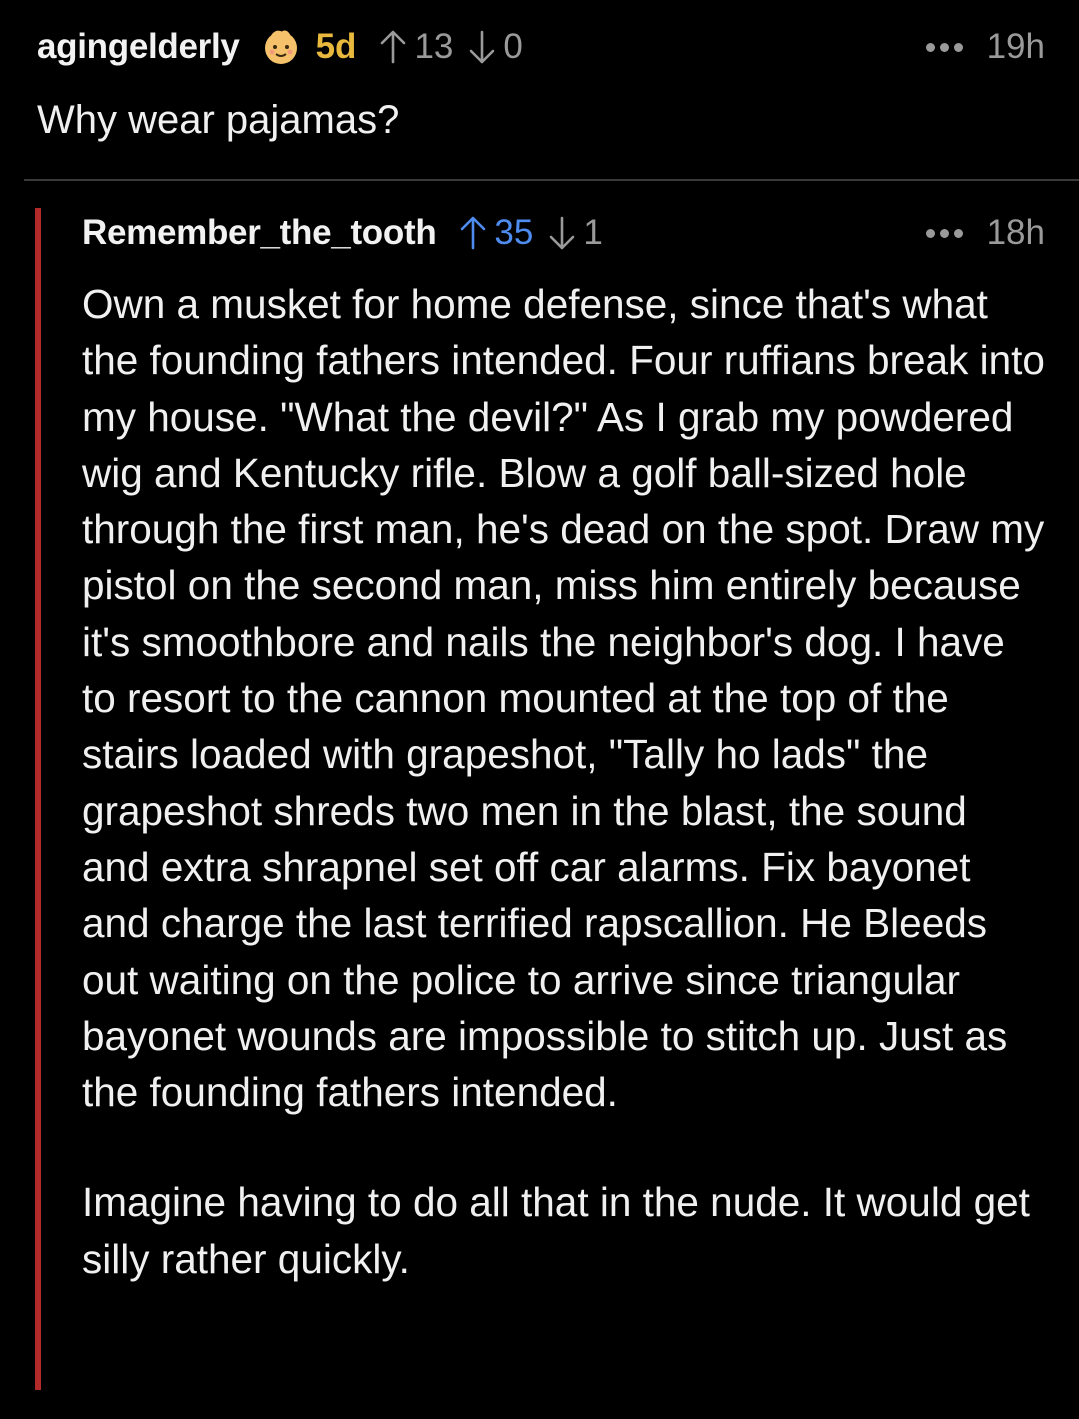 The image size is (1079, 1419). I want to click on baby-face-icon, so click(281, 47).